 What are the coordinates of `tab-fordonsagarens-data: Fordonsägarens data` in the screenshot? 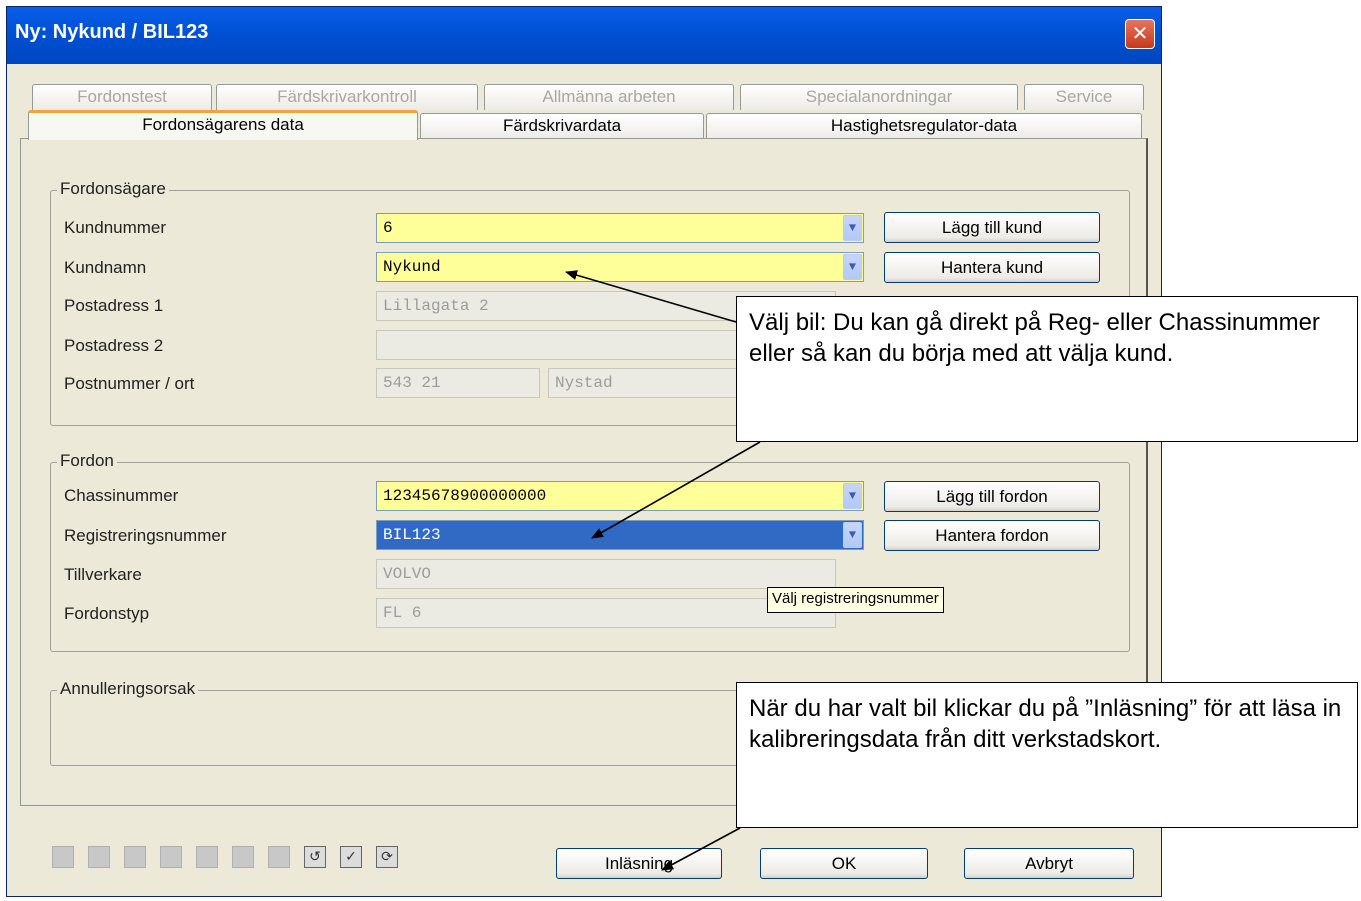 It's located at (223, 125).